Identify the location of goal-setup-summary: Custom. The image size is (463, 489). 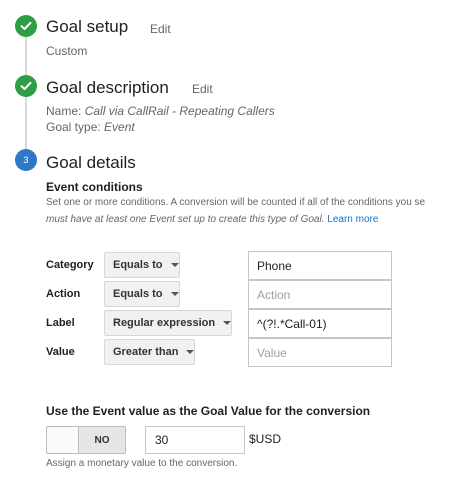
(67, 51).